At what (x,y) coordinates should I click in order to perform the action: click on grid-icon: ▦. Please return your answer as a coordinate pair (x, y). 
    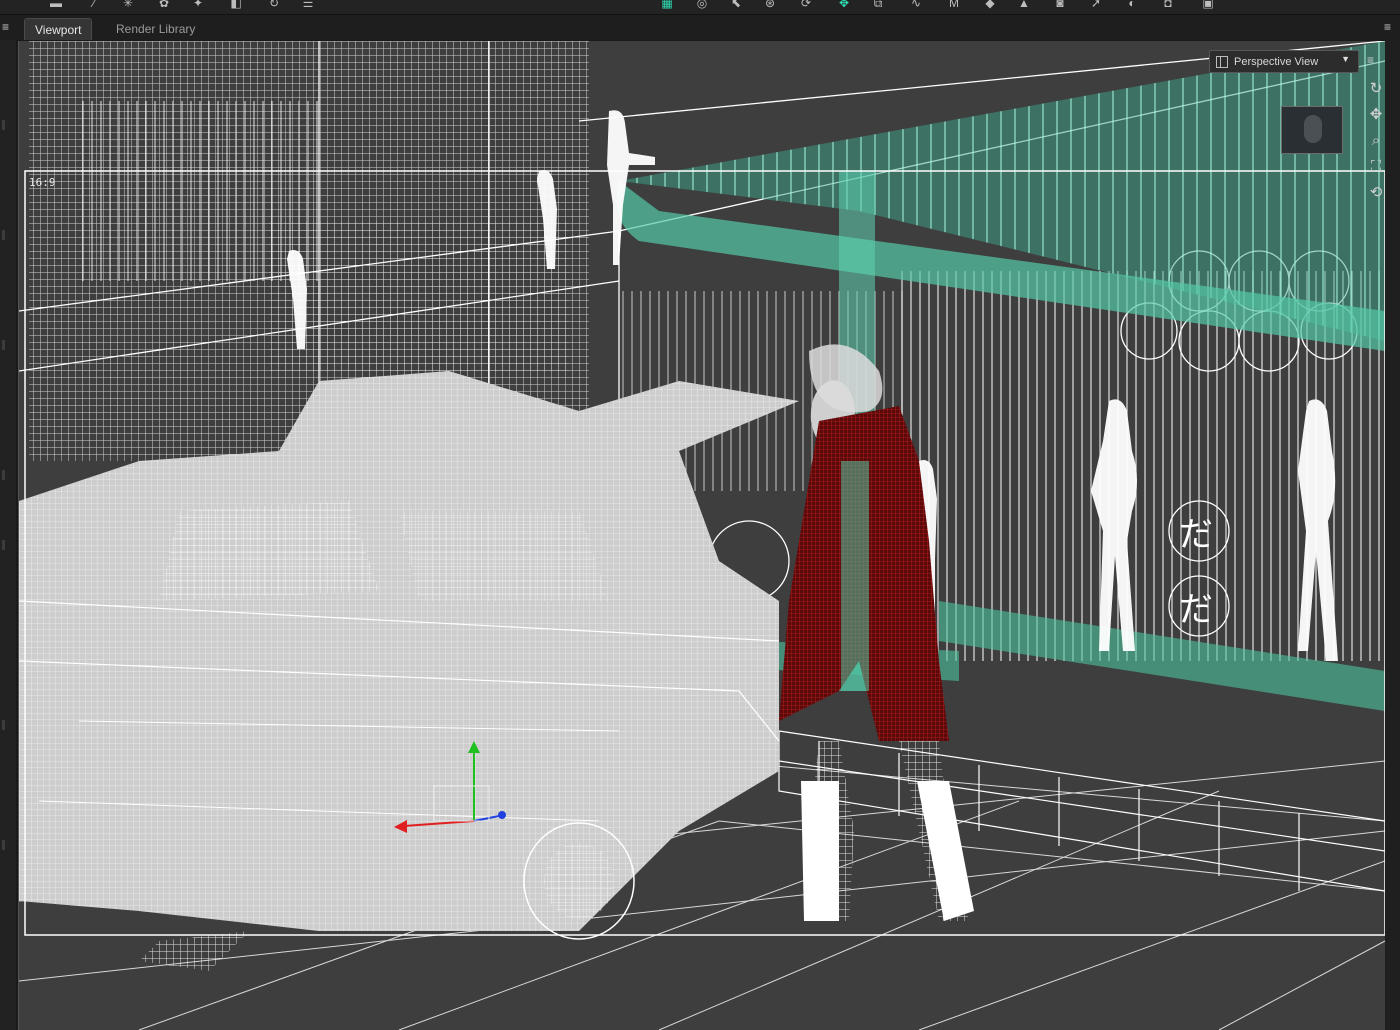
    Looking at the image, I should click on (667, 5).